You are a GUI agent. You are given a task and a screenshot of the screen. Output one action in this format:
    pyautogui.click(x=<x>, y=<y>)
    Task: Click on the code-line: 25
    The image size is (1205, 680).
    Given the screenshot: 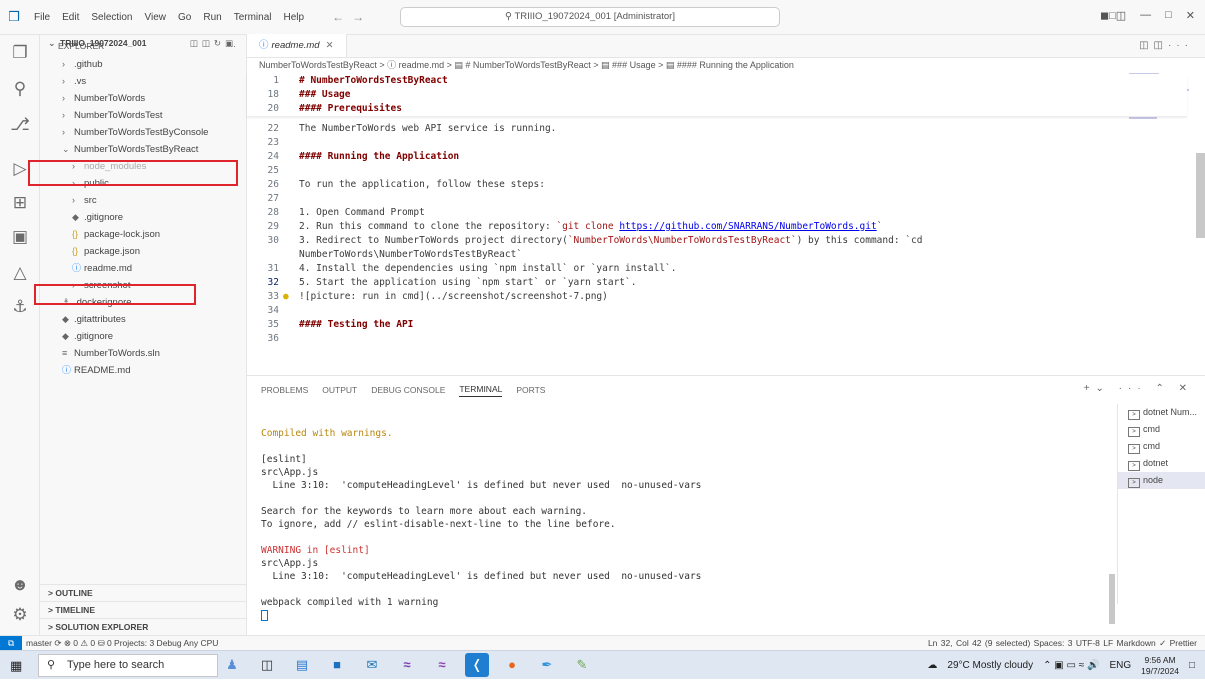 What is the action you would take?
    pyautogui.click(x=717, y=171)
    